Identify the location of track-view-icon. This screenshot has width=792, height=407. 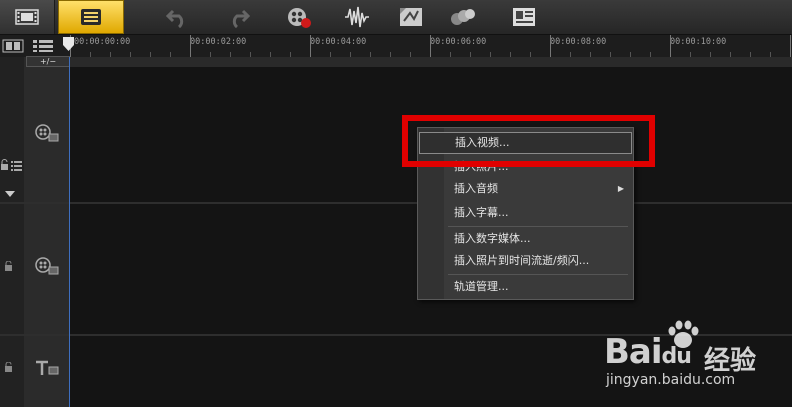
(13, 46).